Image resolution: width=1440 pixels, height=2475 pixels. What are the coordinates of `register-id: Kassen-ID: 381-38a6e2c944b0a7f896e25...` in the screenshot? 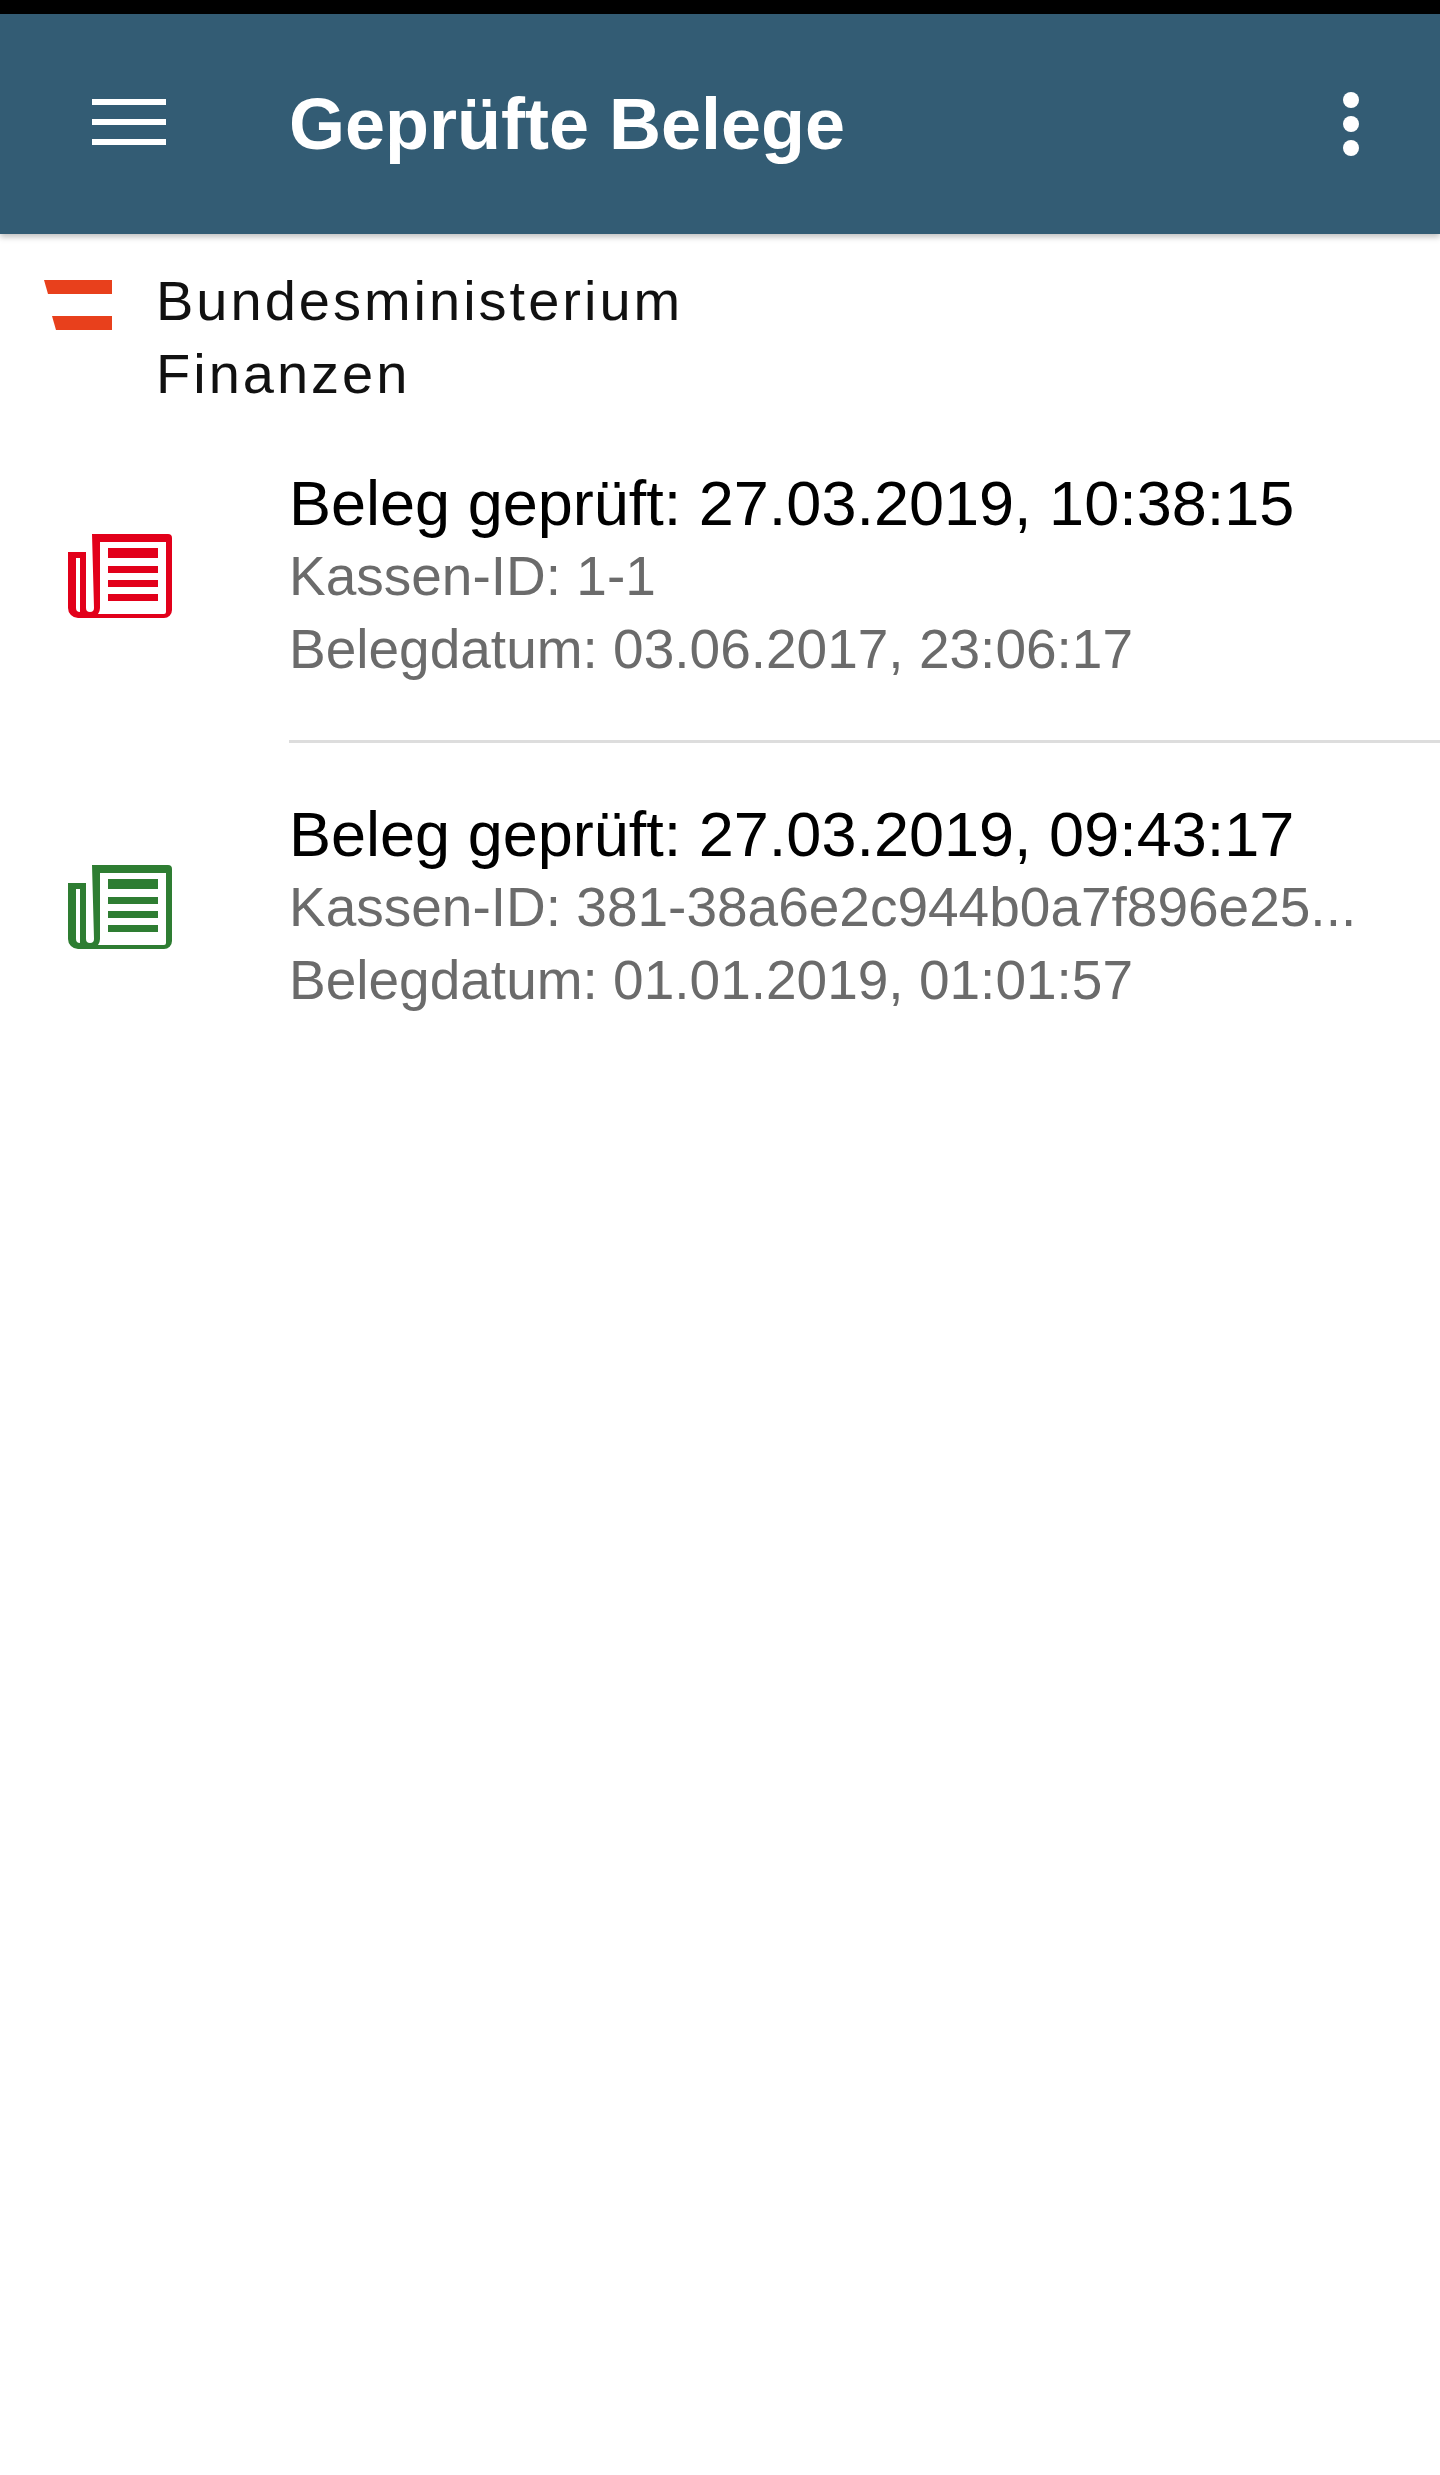 It's located at (823, 907).